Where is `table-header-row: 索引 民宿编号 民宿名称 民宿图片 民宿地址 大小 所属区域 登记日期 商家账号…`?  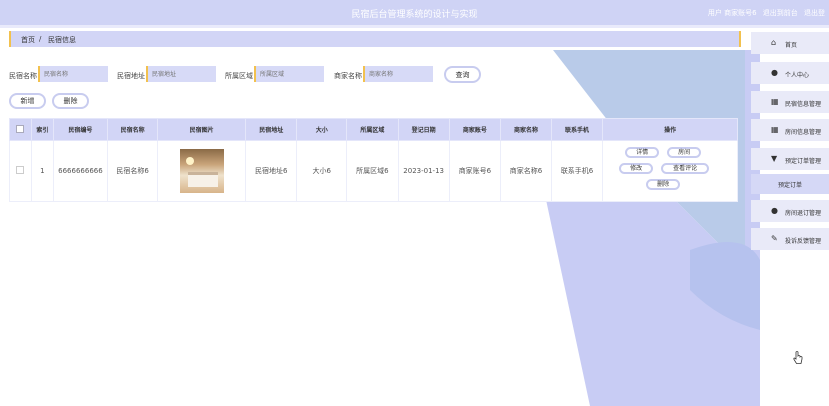
table-header-row: 索引 民宿编号 民宿名称 民宿图片 民宿地址 大小 所属区域 登记日期 商家账号… is located at coordinates (373, 129).